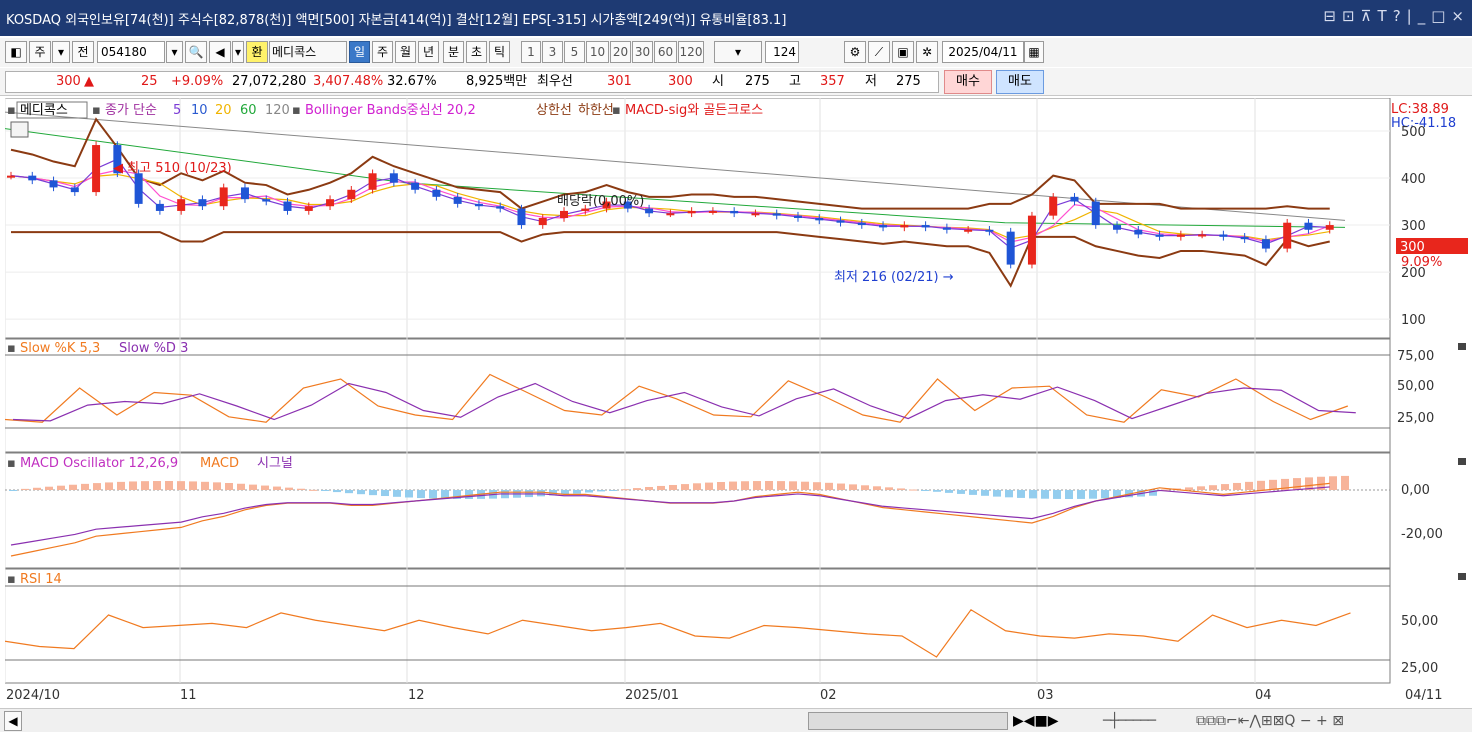  What do you see at coordinates (1382, 16) in the screenshot?
I see `window-control-icon: T` at bounding box center [1382, 16].